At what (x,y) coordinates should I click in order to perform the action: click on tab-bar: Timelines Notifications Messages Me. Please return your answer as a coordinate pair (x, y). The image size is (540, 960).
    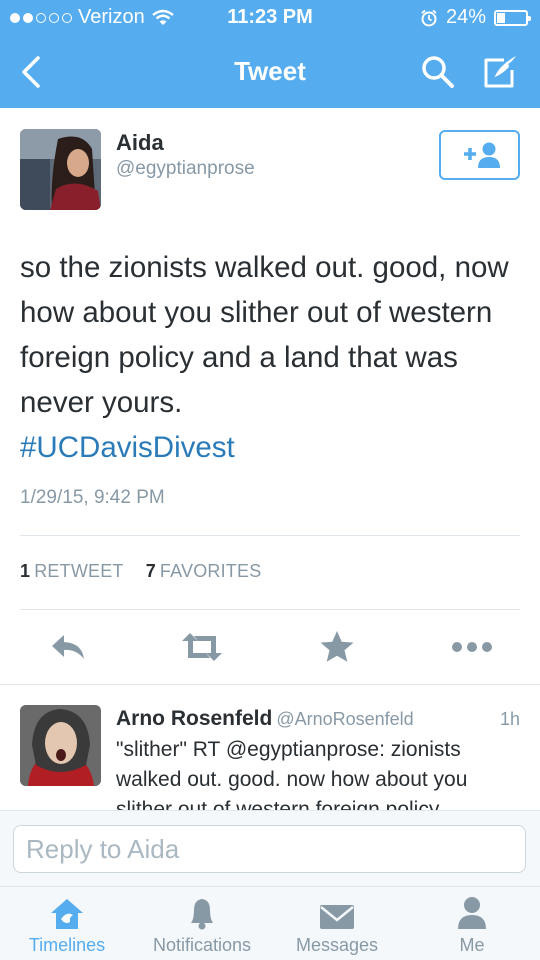
    Looking at the image, I should click on (270, 923).